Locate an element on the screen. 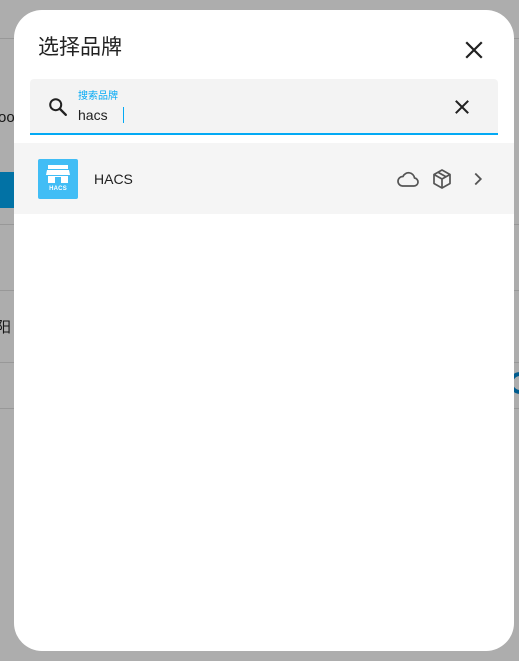  text-caret is located at coordinates (123, 115).